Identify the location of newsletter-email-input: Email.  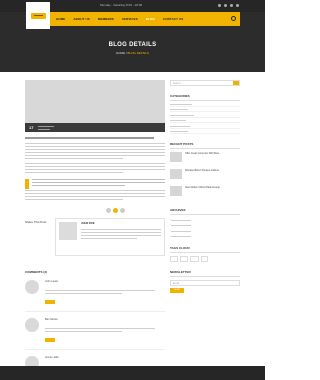
(205, 282).